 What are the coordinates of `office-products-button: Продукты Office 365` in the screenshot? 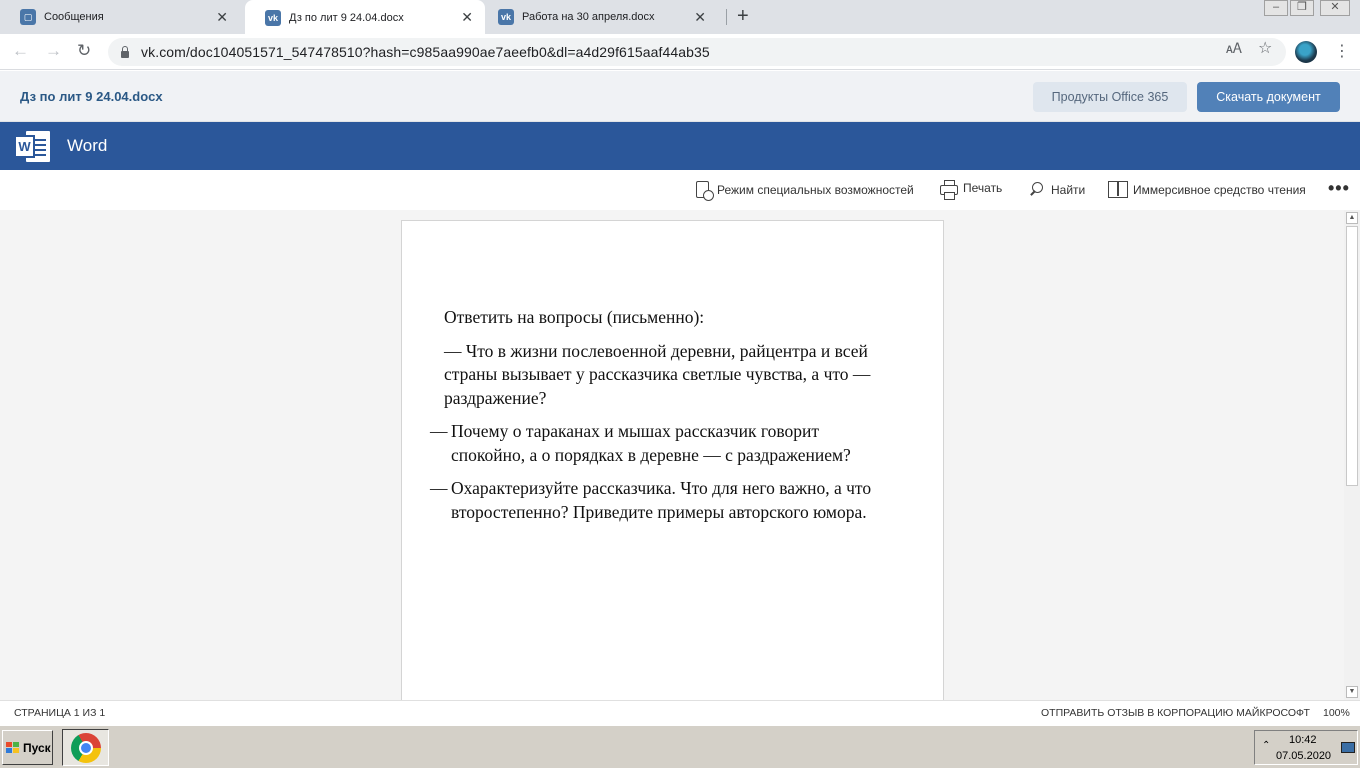 It's located at (1110, 97).